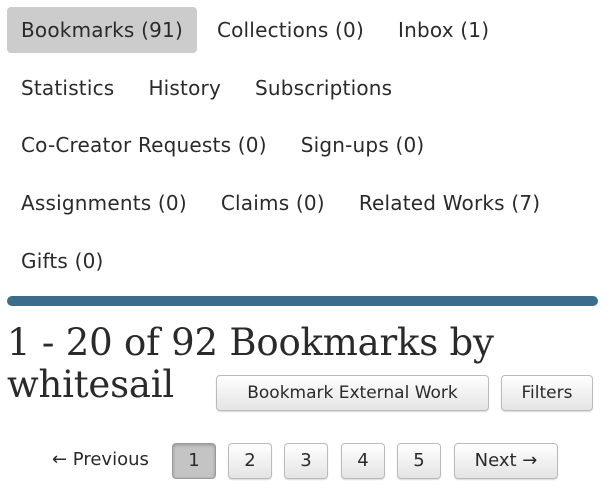  I want to click on nav-row-2: Statistics History Subscriptions, so click(307, 88).